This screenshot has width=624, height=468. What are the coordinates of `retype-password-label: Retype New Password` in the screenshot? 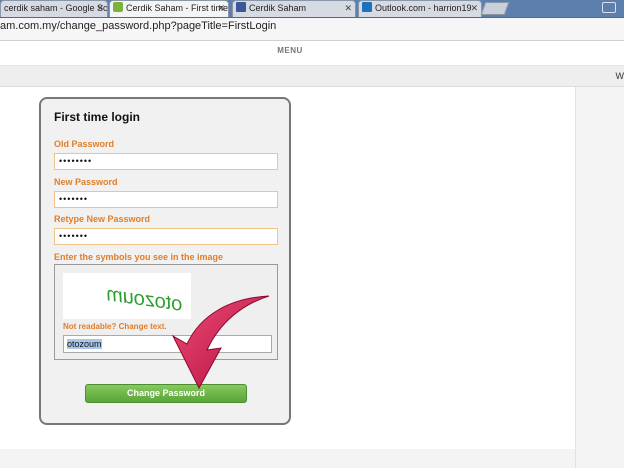 It's located at (102, 219).